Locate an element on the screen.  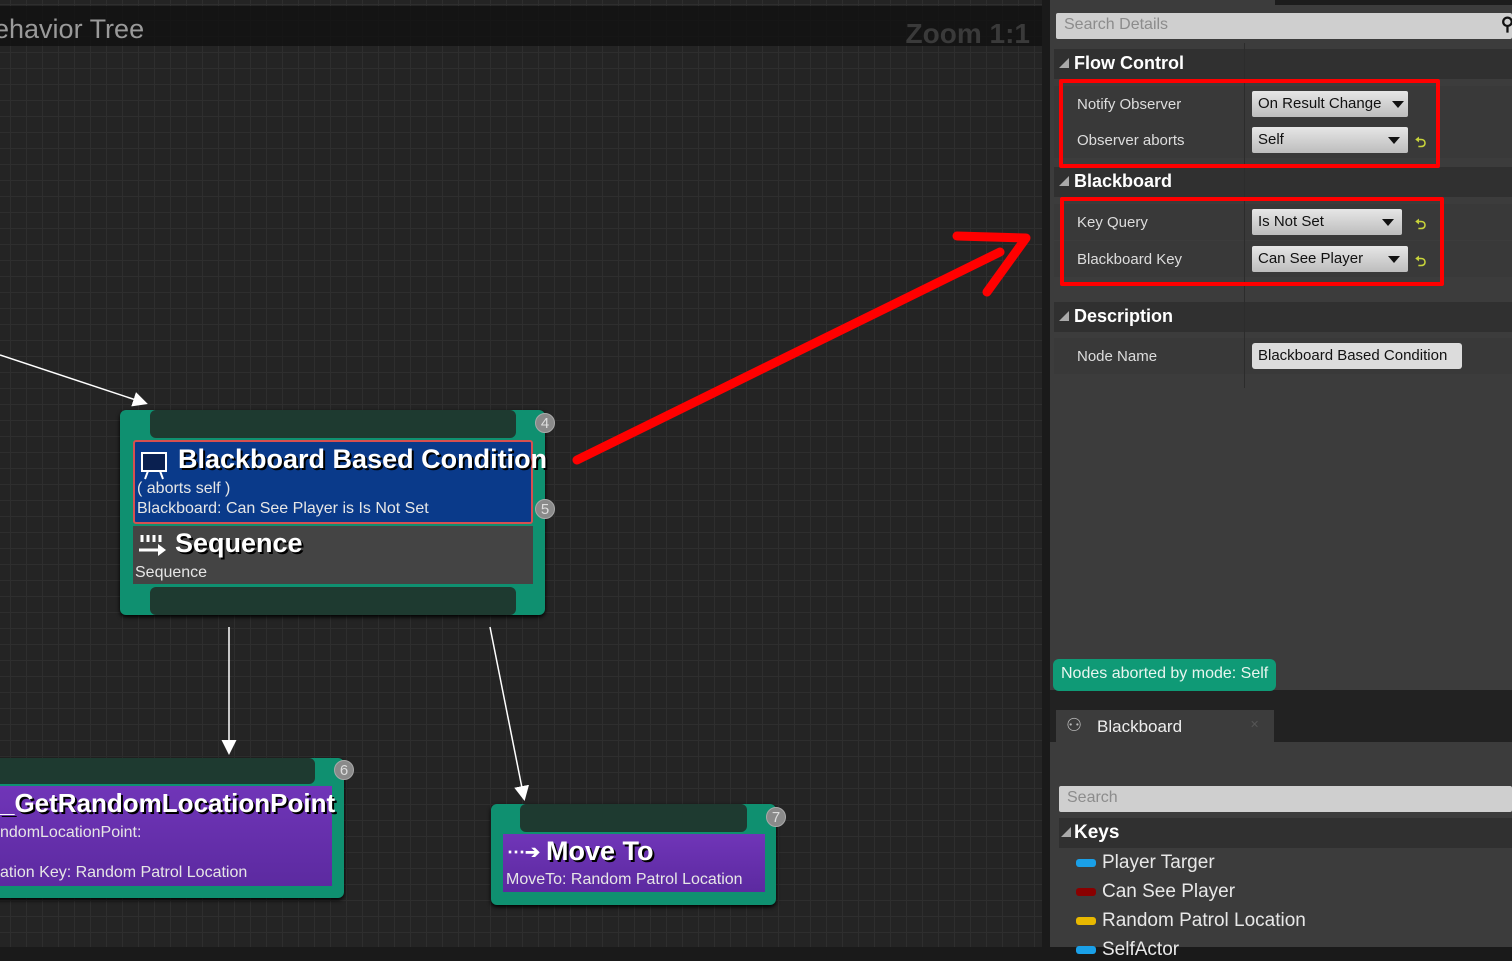
execution-index-badge: 5 is located at coordinates (545, 509).